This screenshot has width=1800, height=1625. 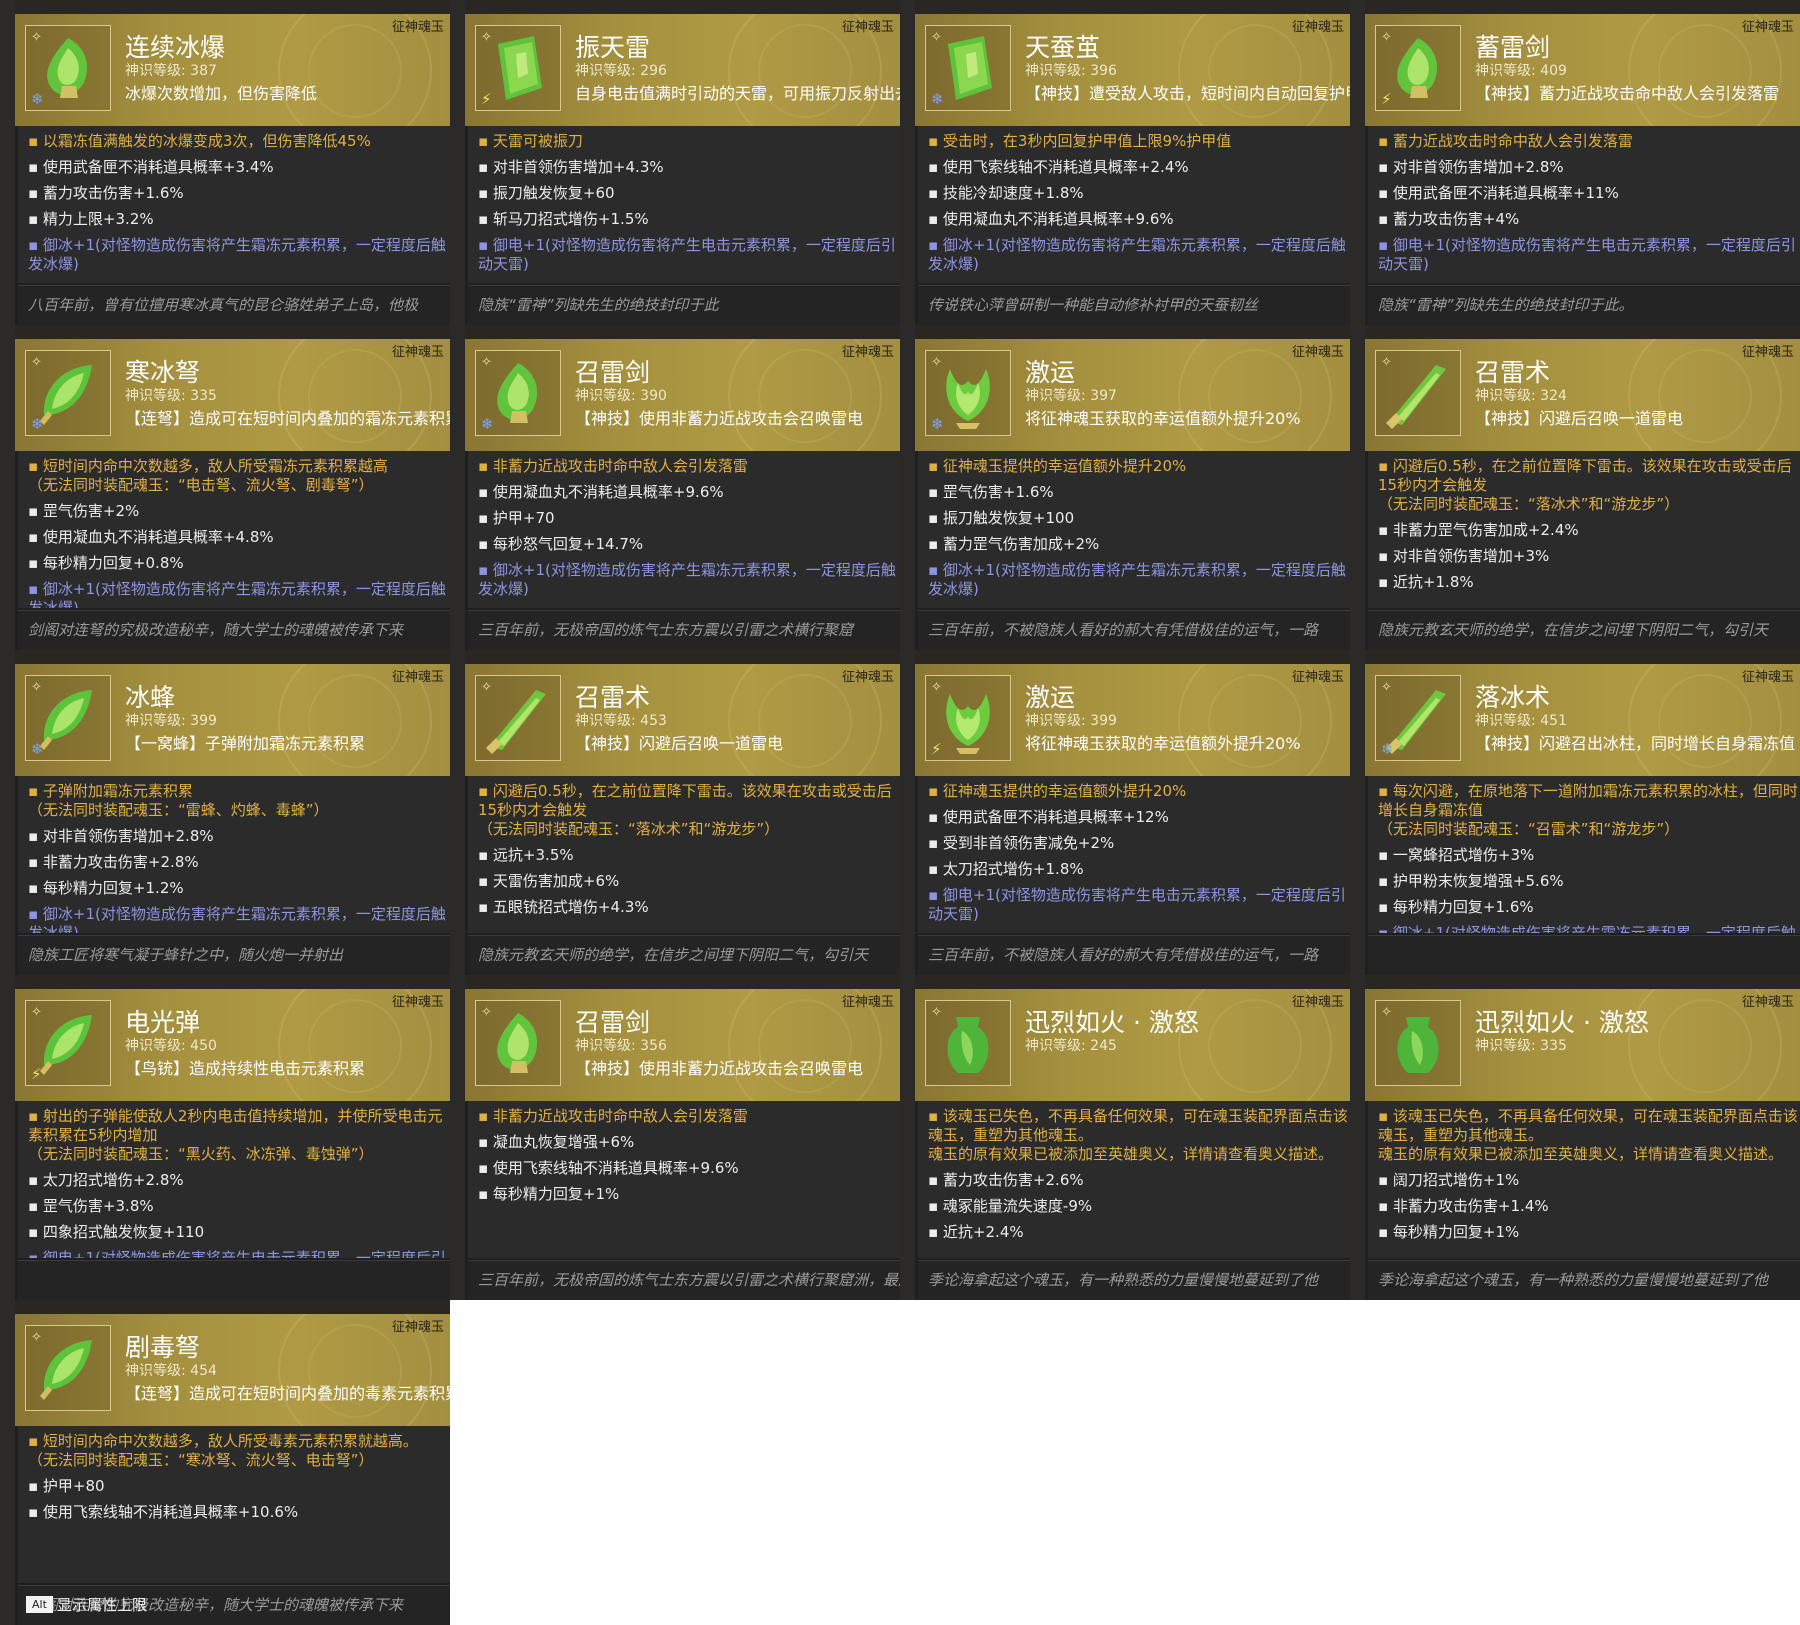 I want to click on attribute-line: ▪ 使用飞索线轴不消耗道具概率+10.6%, so click(x=163, y=1512).